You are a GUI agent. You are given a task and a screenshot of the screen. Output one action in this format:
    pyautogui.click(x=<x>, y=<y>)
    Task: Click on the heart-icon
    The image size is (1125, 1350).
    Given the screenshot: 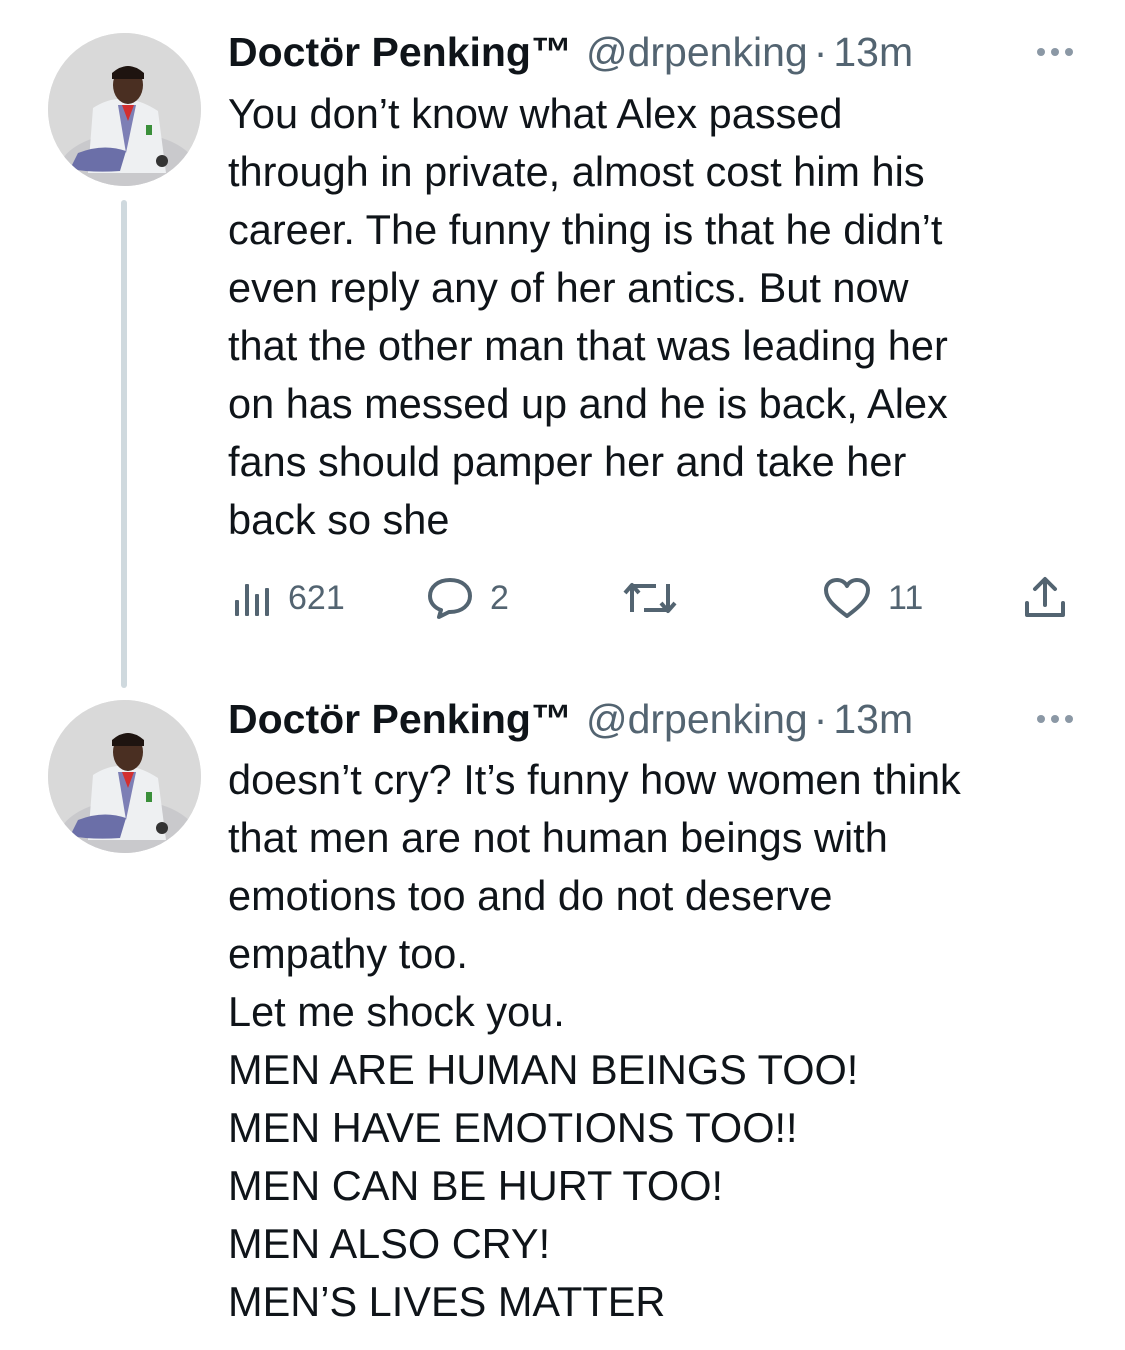 What is the action you would take?
    pyautogui.click(x=847, y=598)
    